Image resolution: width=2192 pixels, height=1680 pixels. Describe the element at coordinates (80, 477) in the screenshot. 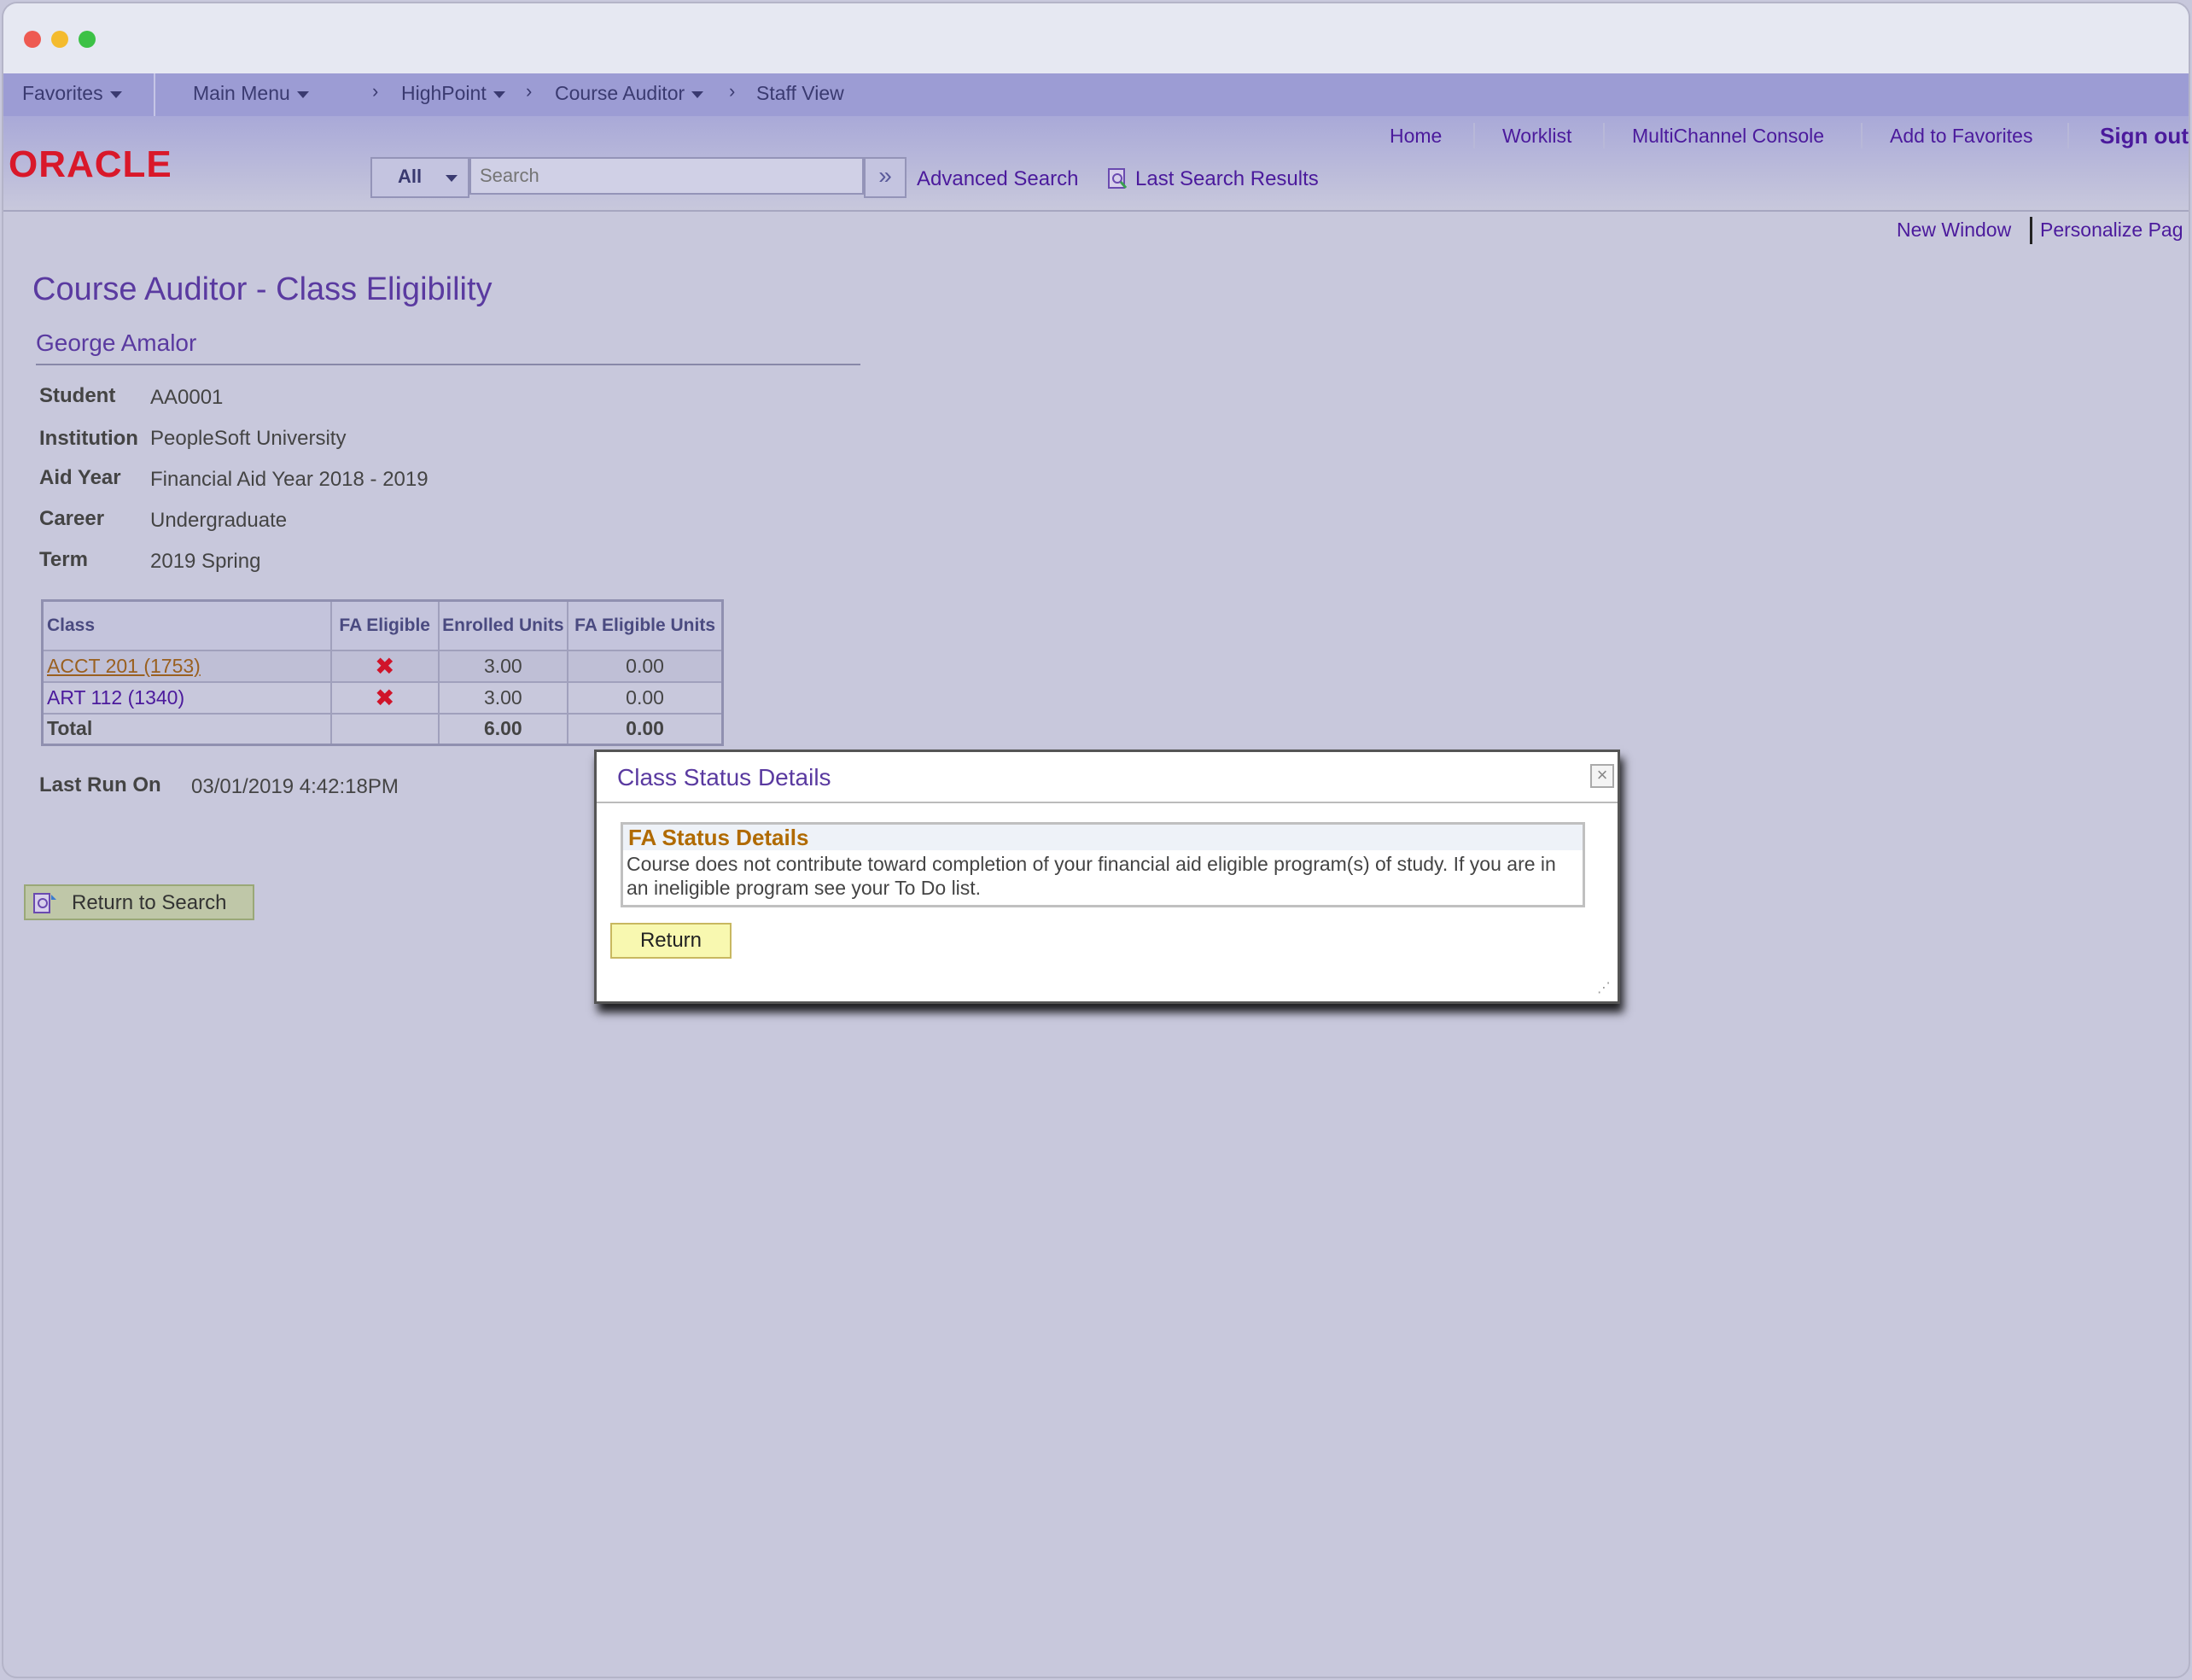

I see `aid-year-label: Aid Year` at that location.